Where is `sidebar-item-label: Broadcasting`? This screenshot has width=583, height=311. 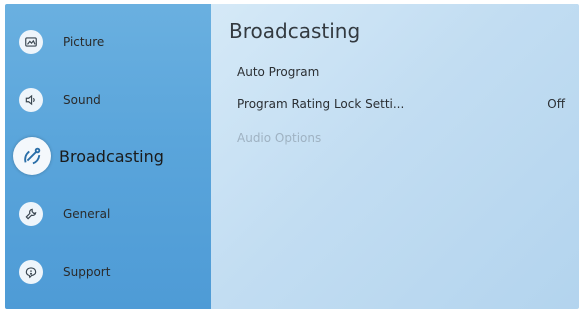
sidebar-item-label: Broadcasting is located at coordinates (111, 156).